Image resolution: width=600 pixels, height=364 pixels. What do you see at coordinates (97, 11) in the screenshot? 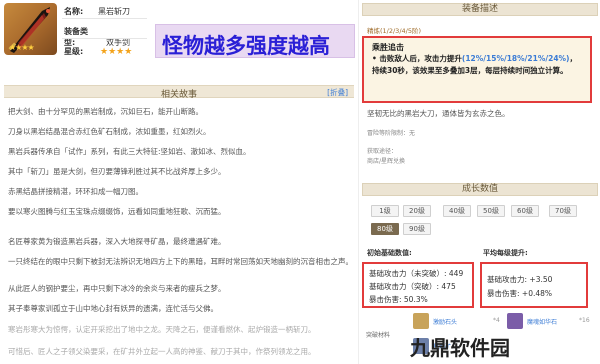
I see `name-row: 名称: 黑岩斩刀` at bounding box center [97, 11].